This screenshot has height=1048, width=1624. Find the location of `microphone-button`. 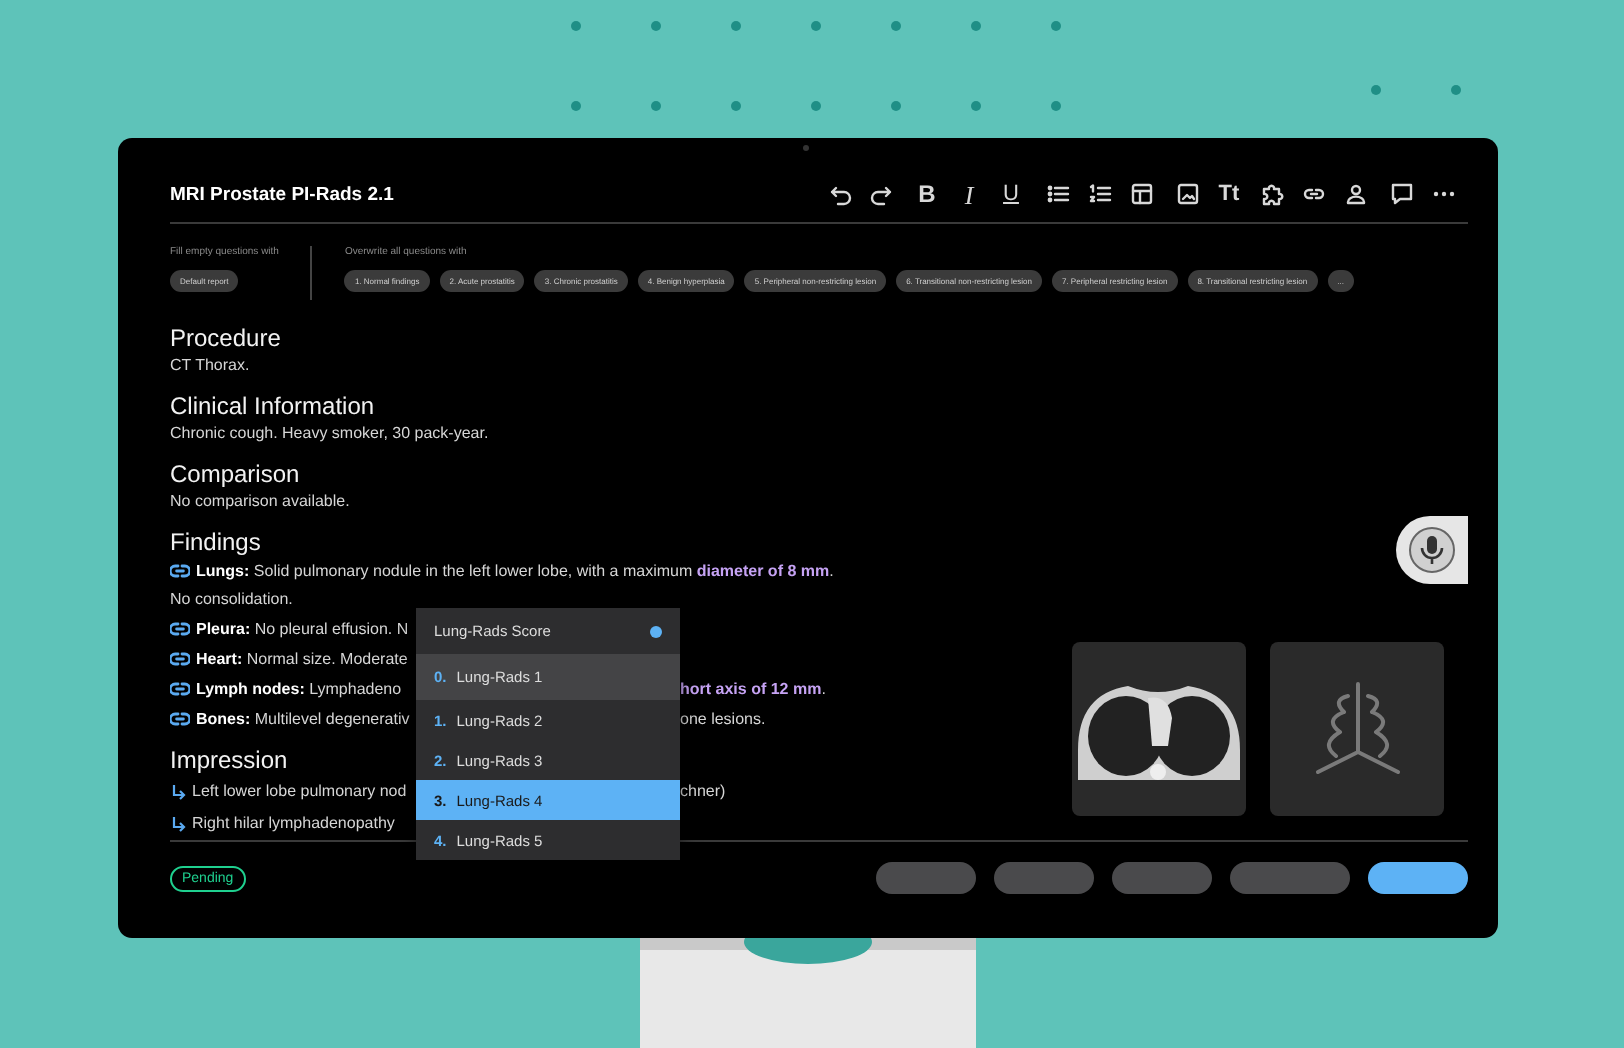

microphone-button is located at coordinates (1432, 550).